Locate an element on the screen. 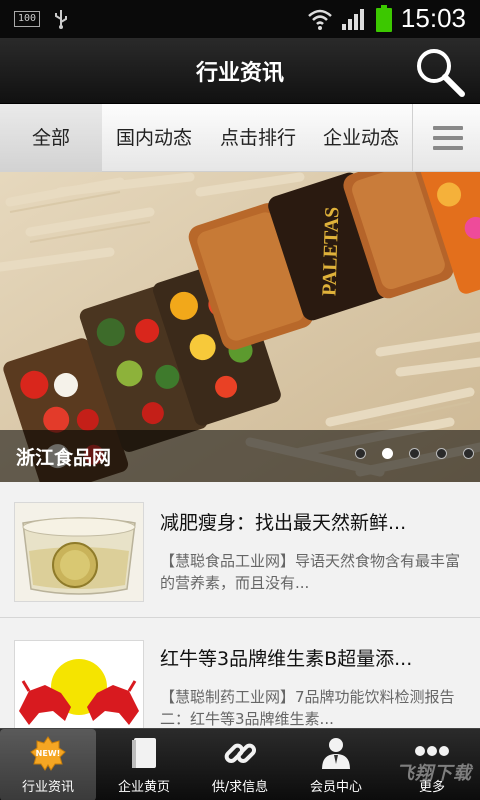 The height and width of the screenshot is (800, 480). banner-caption-bar: 浙江食品网 is located at coordinates (240, 456).